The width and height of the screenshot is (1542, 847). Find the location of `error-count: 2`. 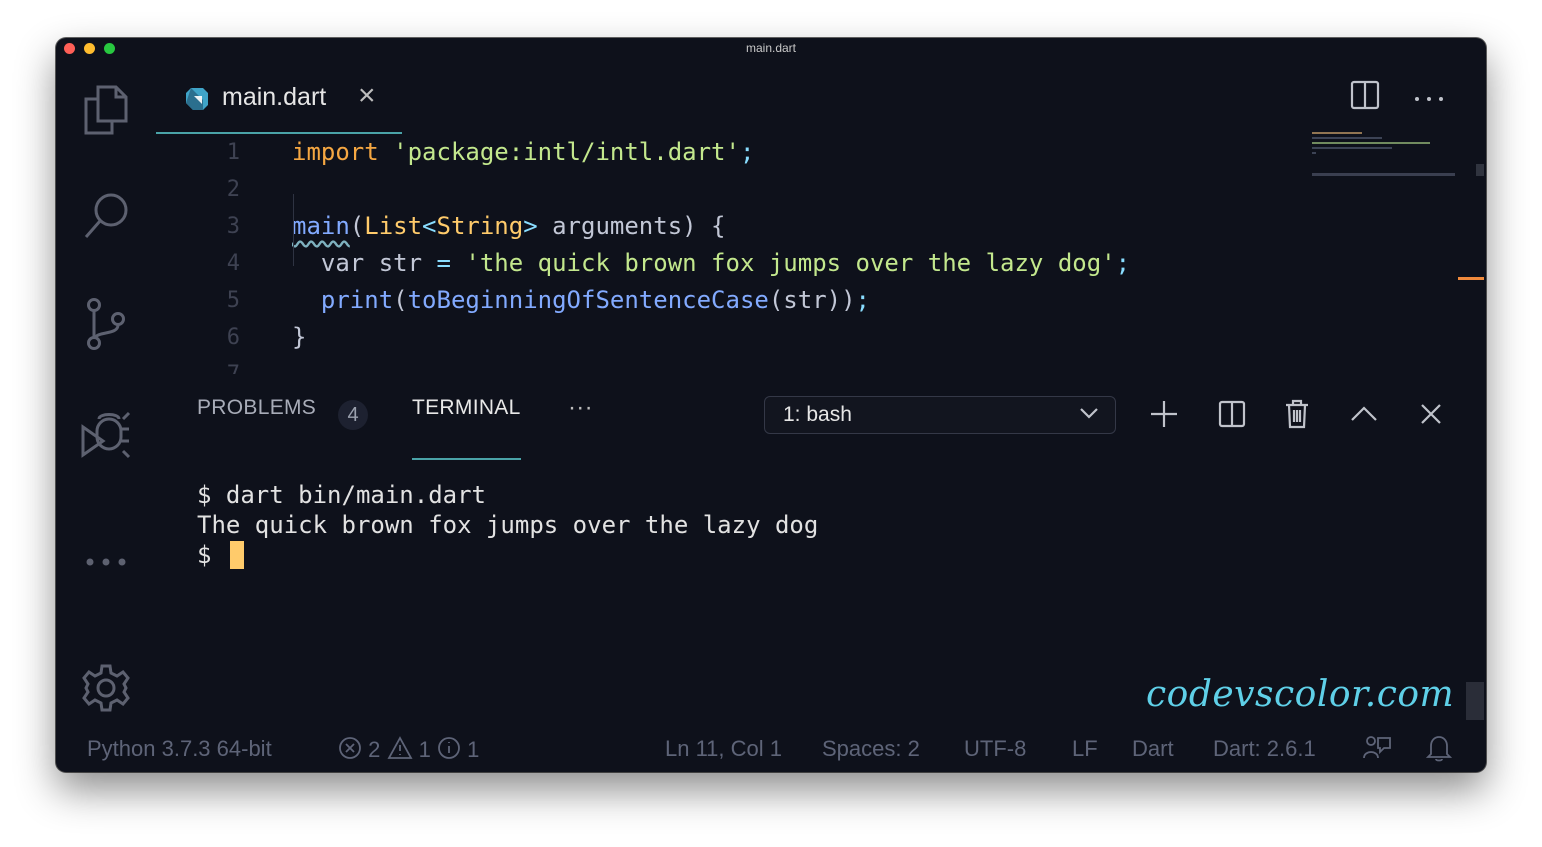

error-count: 2 is located at coordinates (374, 749).